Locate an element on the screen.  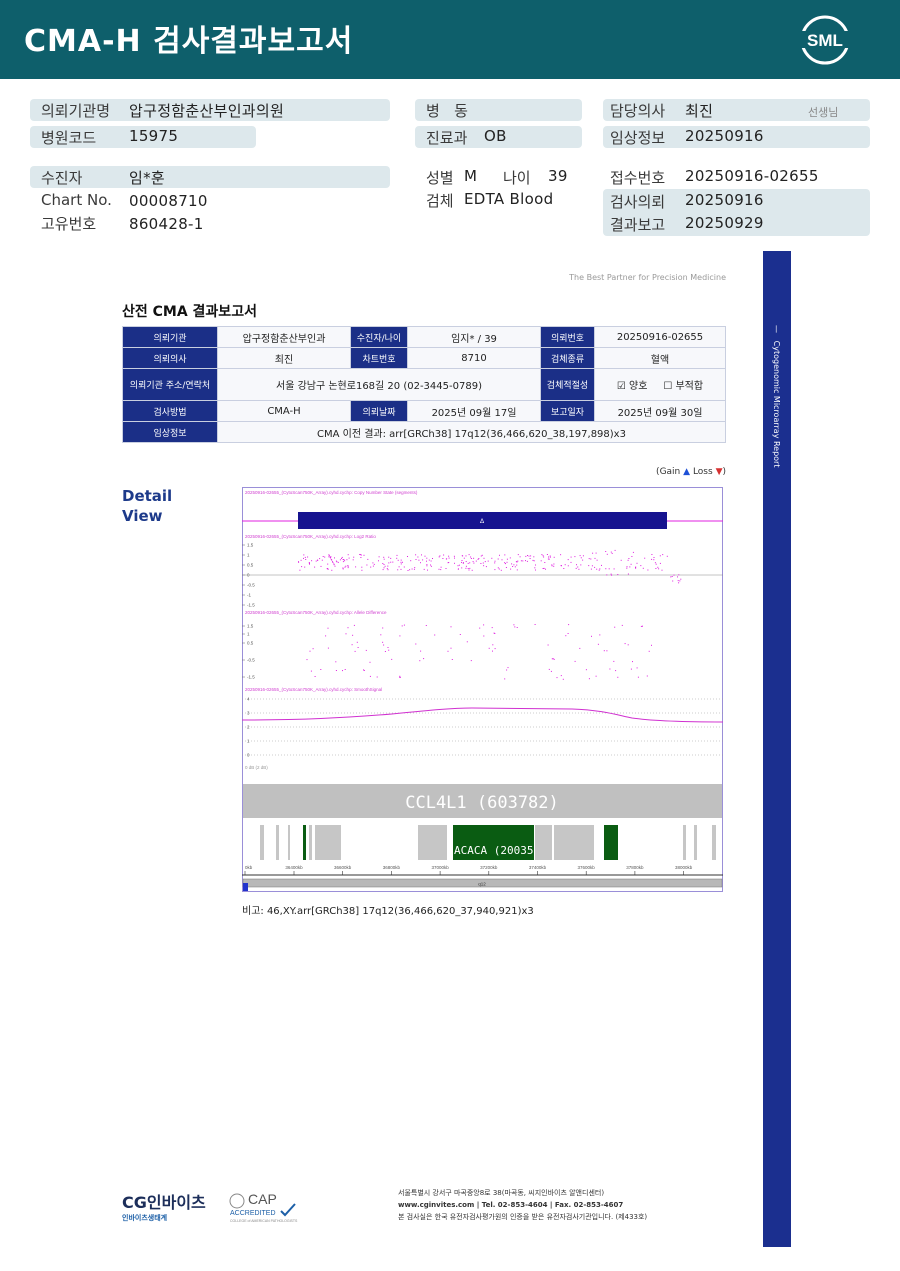
table-cell: 차트번호 is located at coordinates (379, 358).